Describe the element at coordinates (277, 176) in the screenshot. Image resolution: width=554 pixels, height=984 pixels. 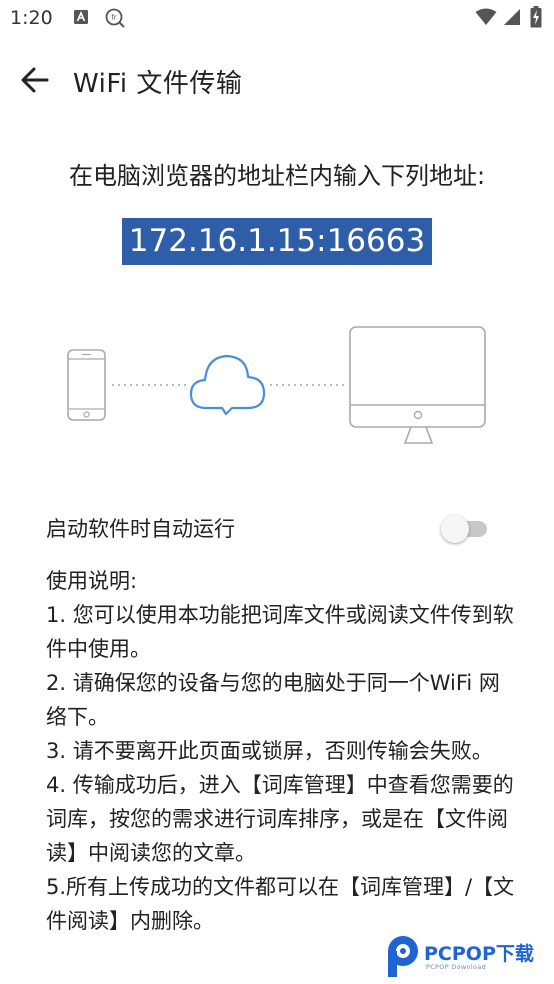
I see `address-instruction: 在电脑浏览器的地址栏内输入下列地址:` at that location.